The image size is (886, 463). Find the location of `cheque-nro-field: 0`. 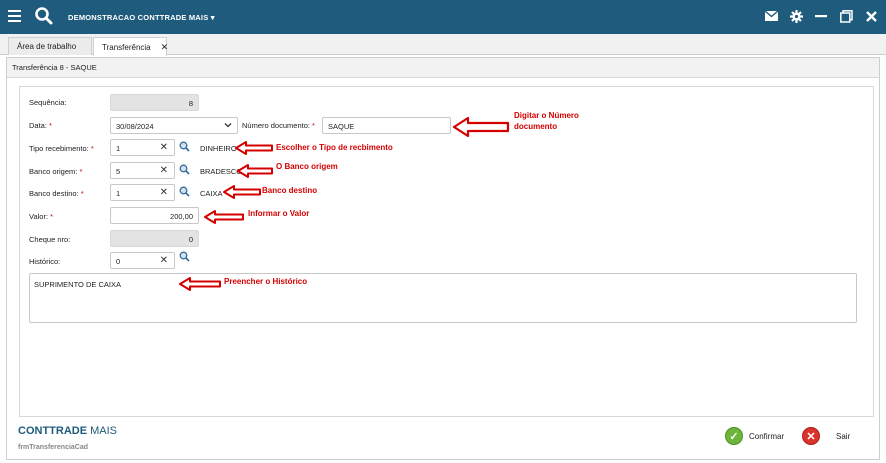

cheque-nro-field: 0 is located at coordinates (154, 238).